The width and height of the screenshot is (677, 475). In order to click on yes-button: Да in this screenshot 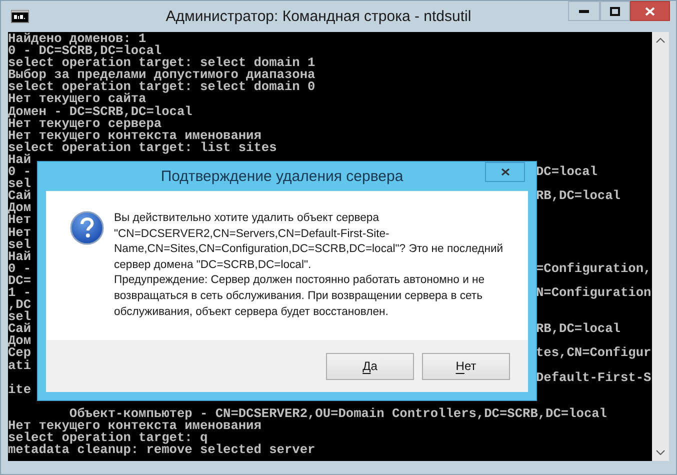, I will do `click(370, 366)`.